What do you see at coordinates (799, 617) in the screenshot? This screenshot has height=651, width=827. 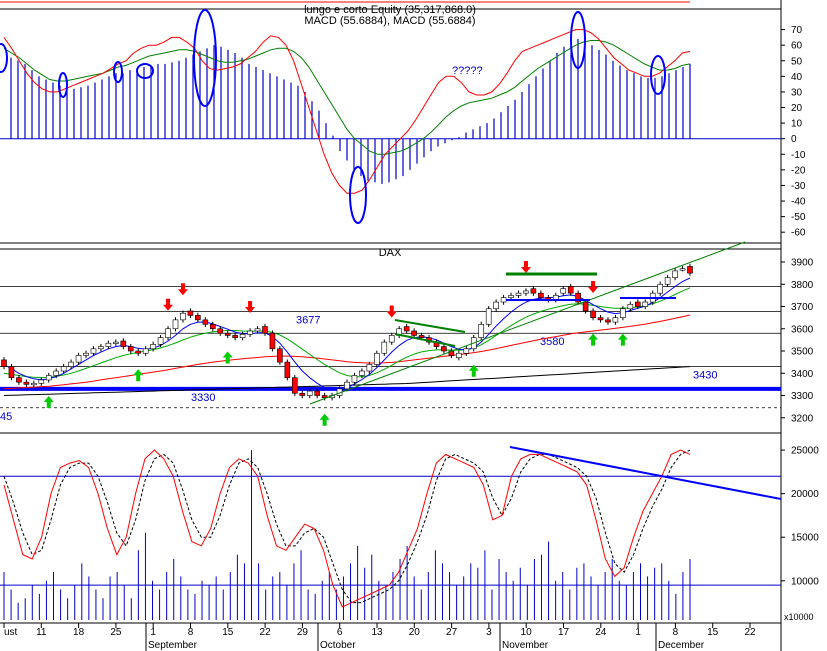 I see `unit-label: x10000` at bounding box center [799, 617].